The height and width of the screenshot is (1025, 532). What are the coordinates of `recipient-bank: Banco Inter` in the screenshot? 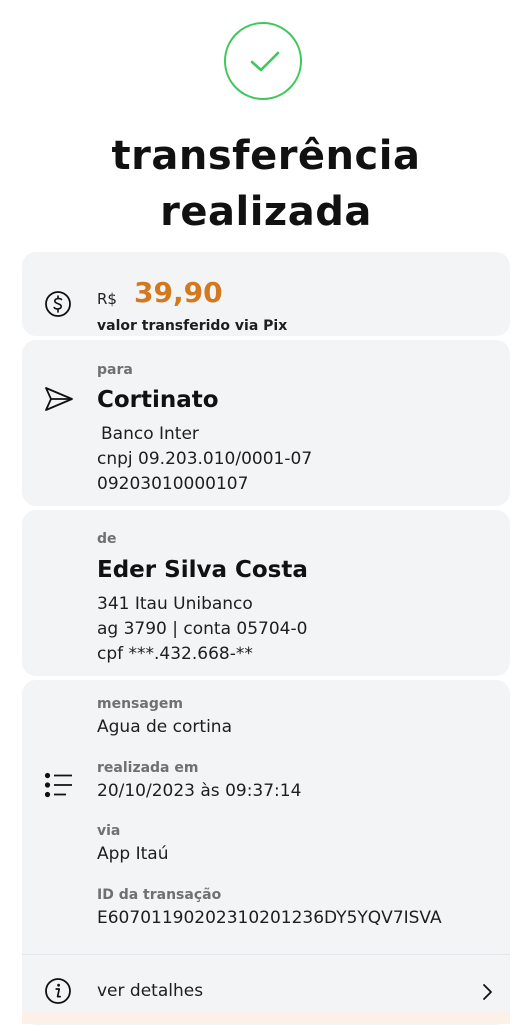 It's located at (150, 434).